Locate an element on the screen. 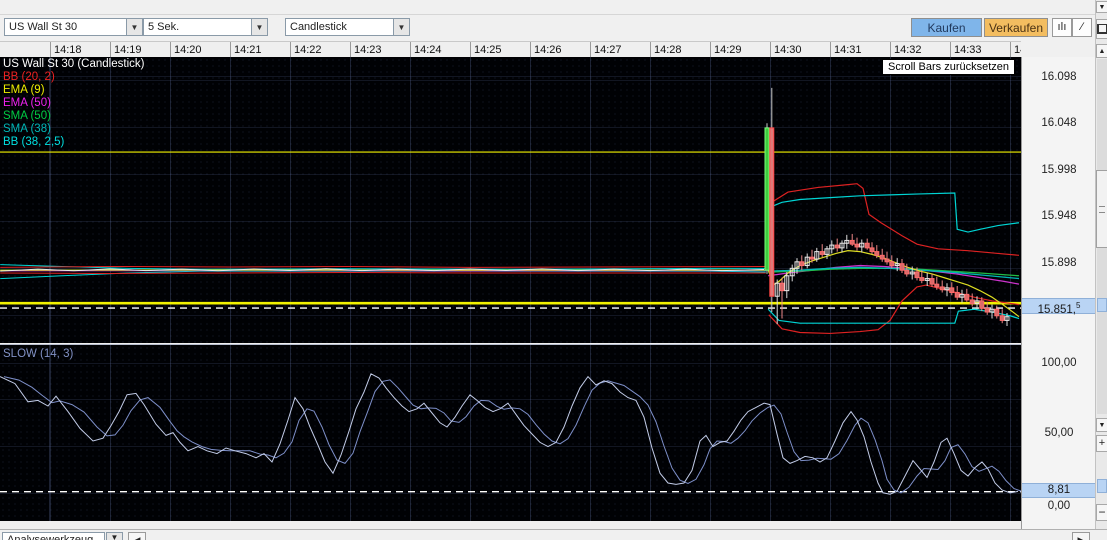 This screenshot has height=540, width=1107. time-label: 14:31 is located at coordinates (848, 50).